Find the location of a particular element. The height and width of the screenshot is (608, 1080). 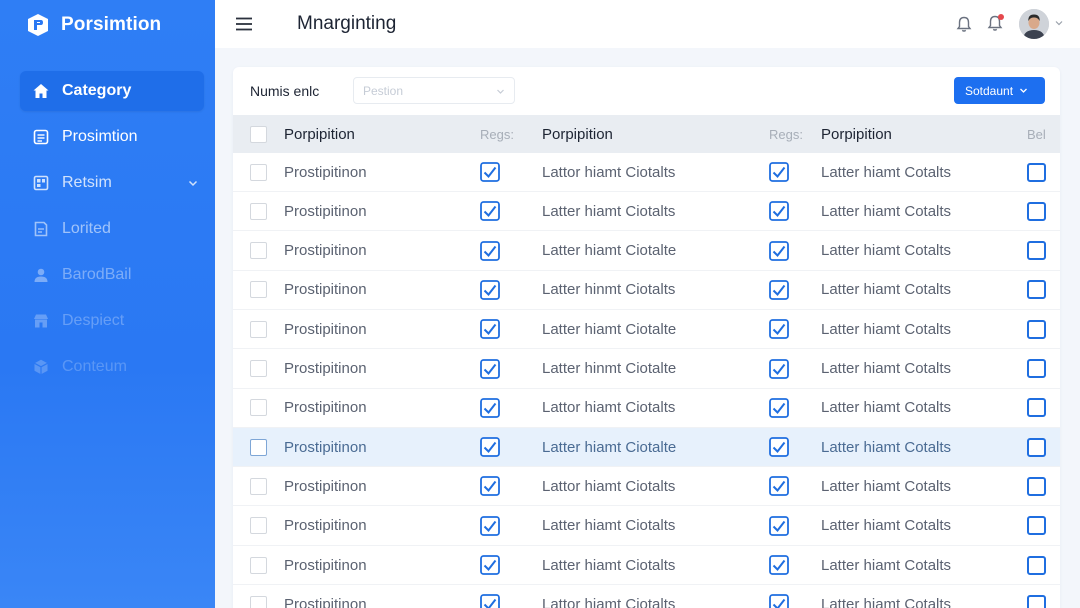

primary-action-label: Sotdaunt is located at coordinates (989, 90).